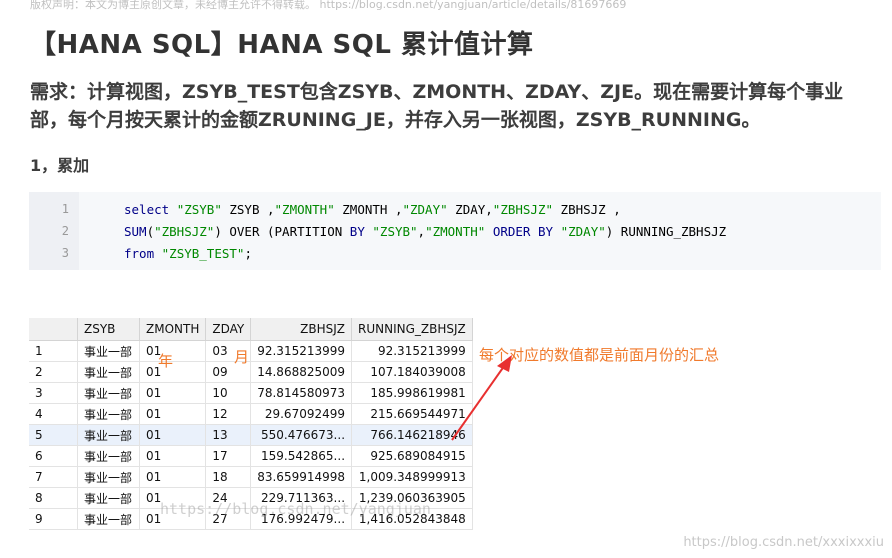  What do you see at coordinates (295, 509) in the screenshot?
I see `watermark-overlay: https://blog.csdn.net/yangjuan` at bounding box center [295, 509].